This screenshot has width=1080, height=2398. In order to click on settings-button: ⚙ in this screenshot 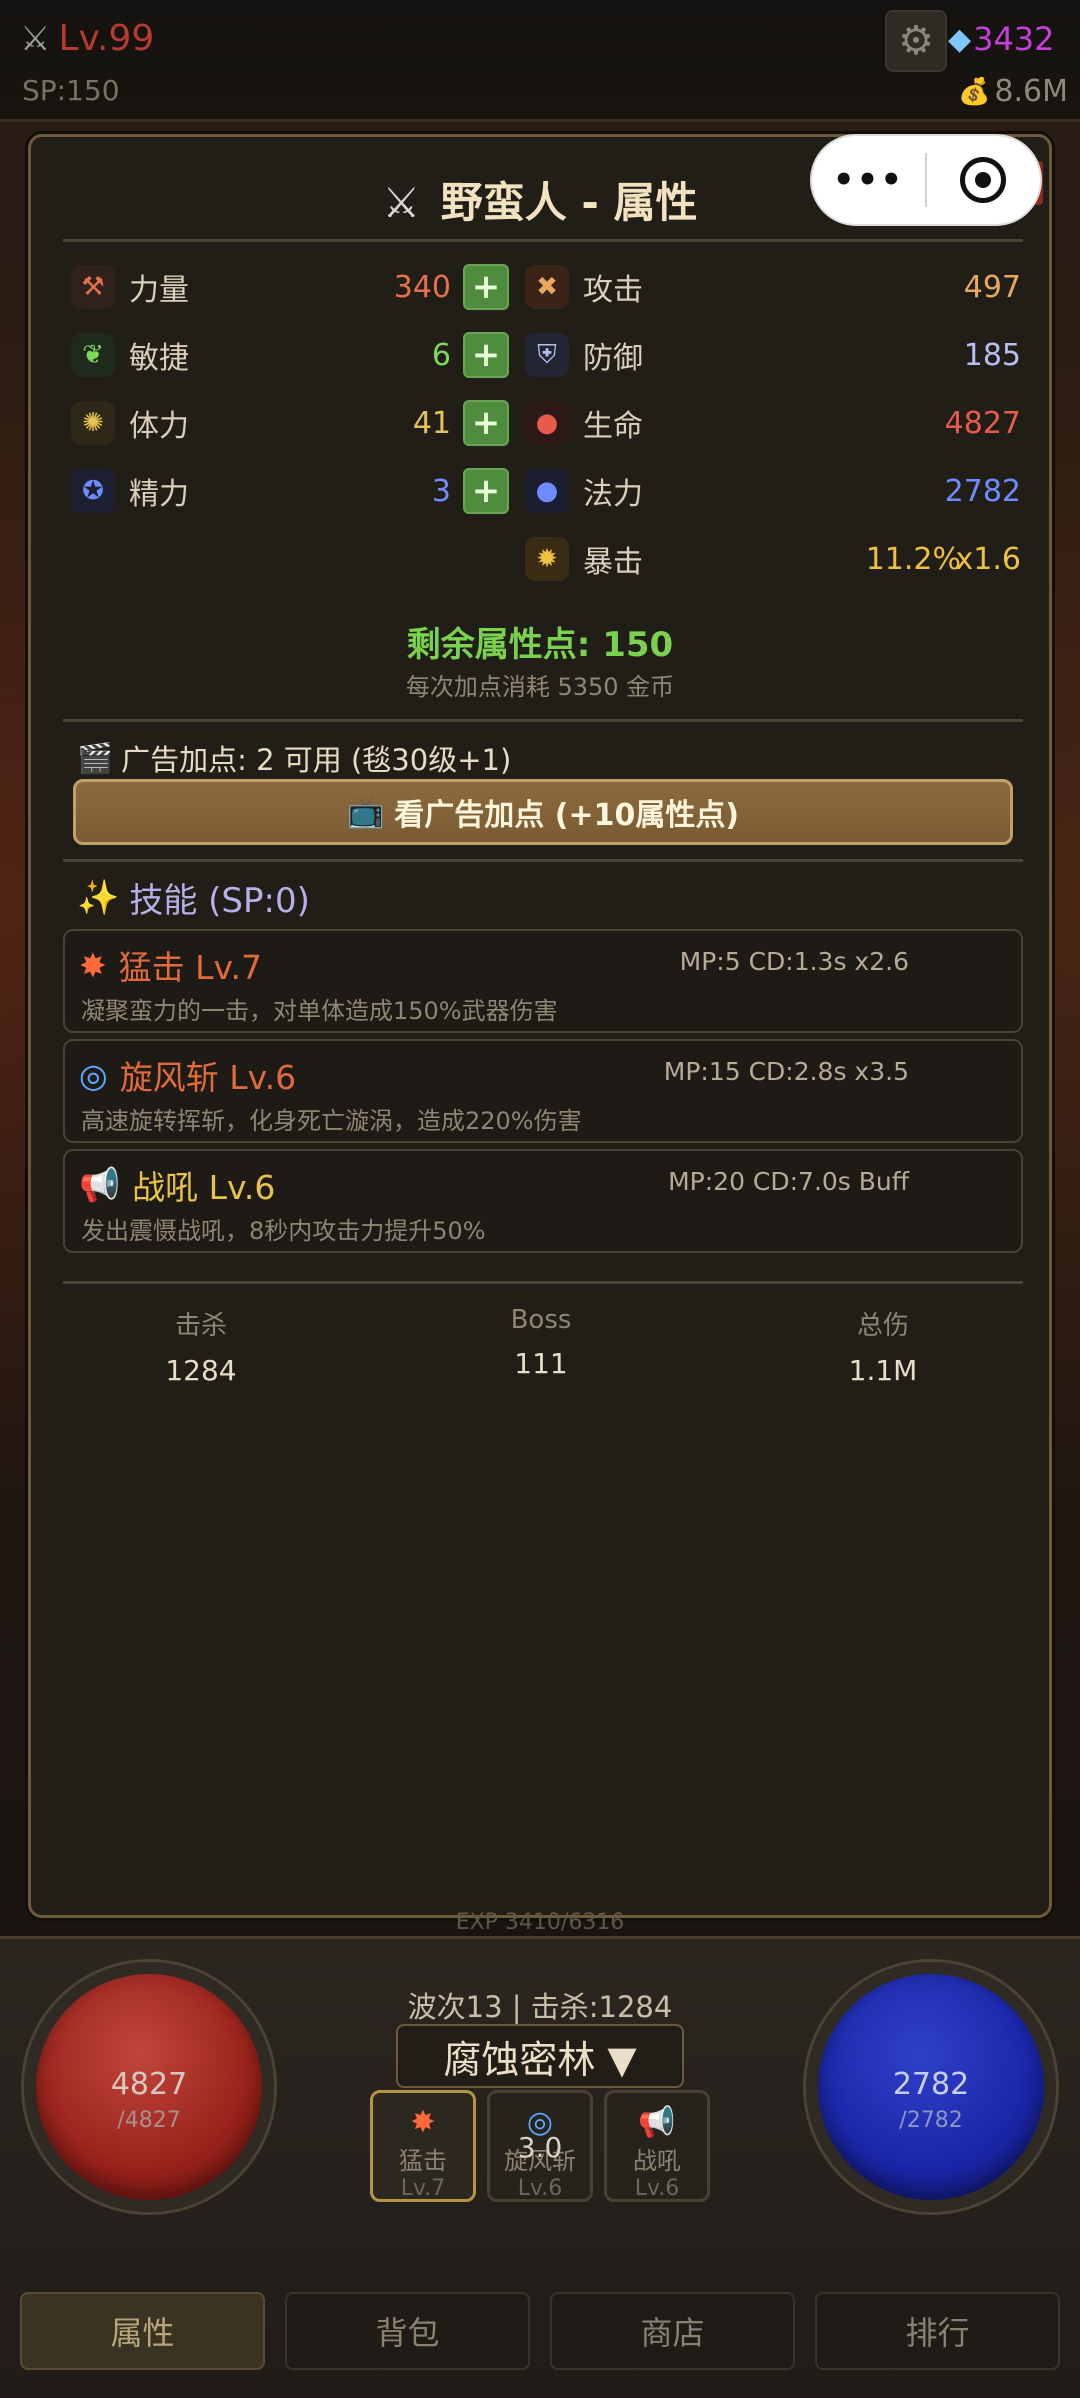, I will do `click(916, 41)`.